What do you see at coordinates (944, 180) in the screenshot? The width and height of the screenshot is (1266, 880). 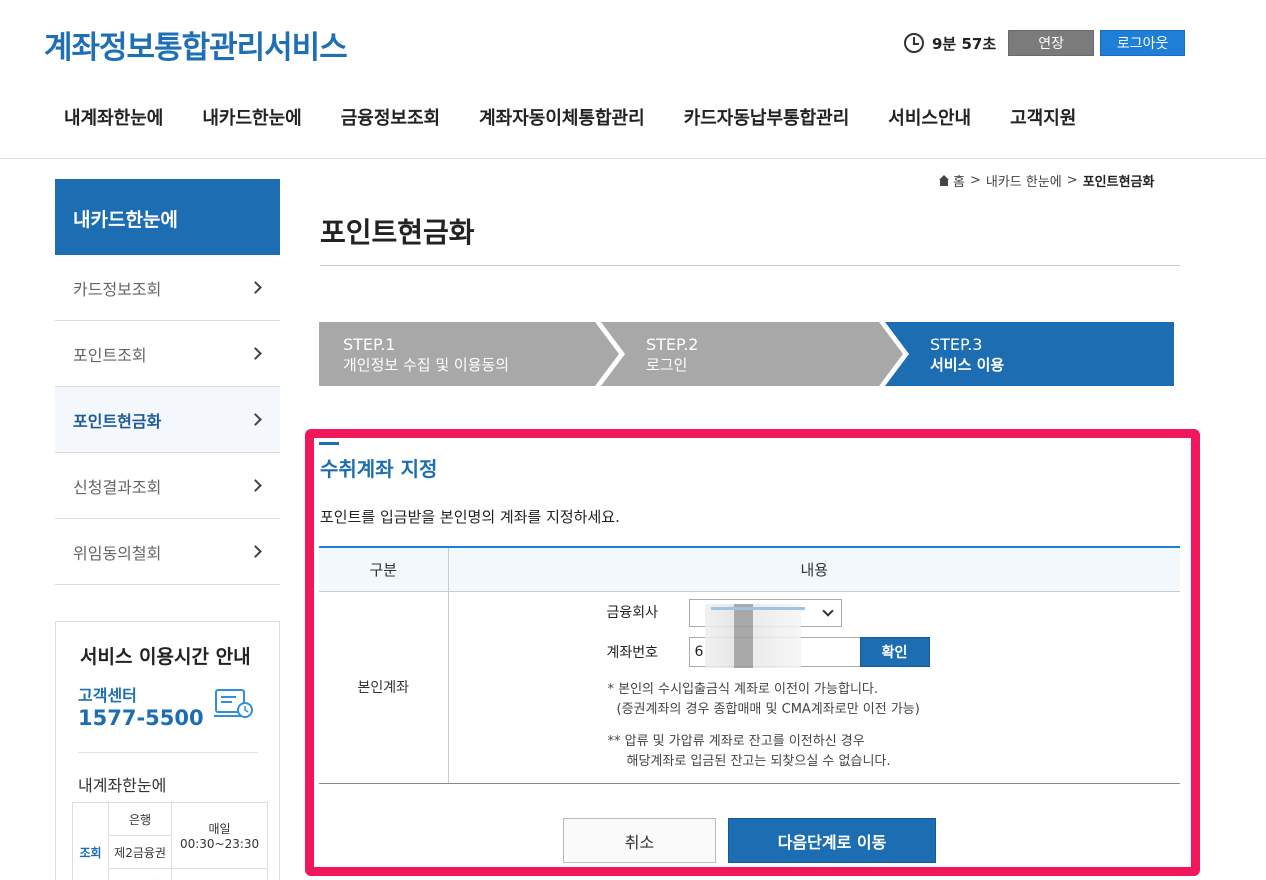 I see `home-icon` at bounding box center [944, 180].